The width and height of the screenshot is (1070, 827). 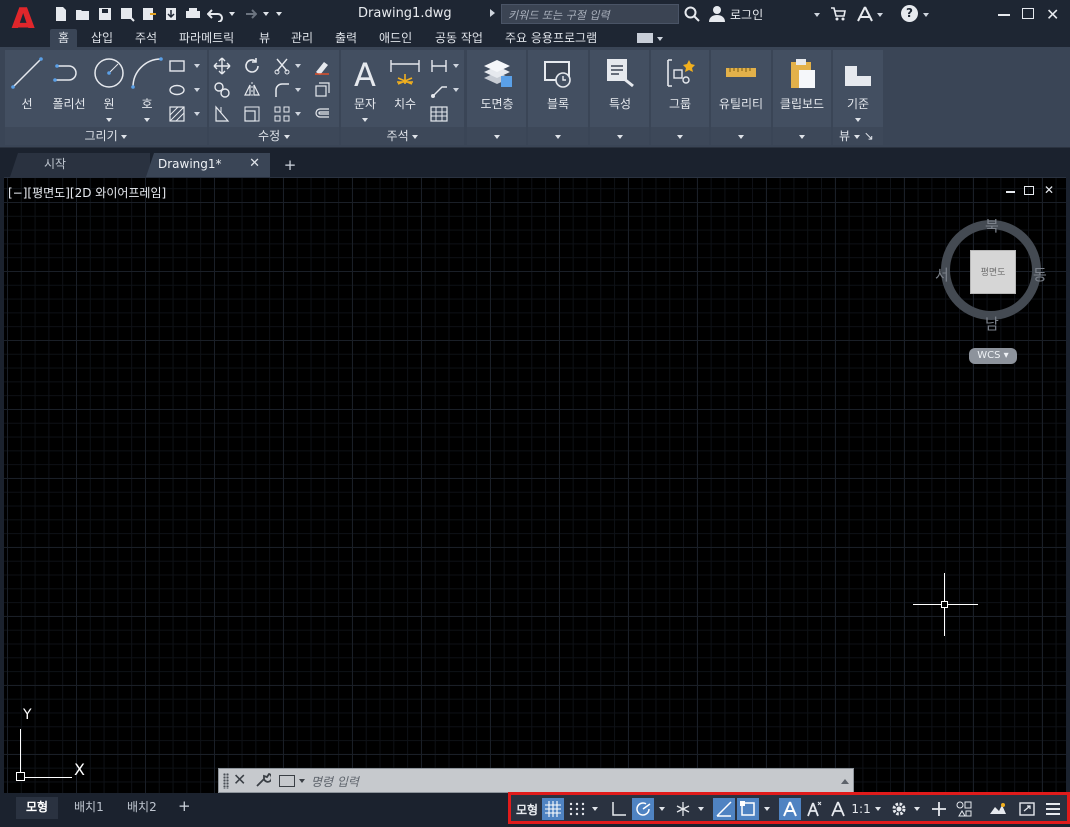 I want to click on trim-dropdown-icon, so click(x=298, y=66).